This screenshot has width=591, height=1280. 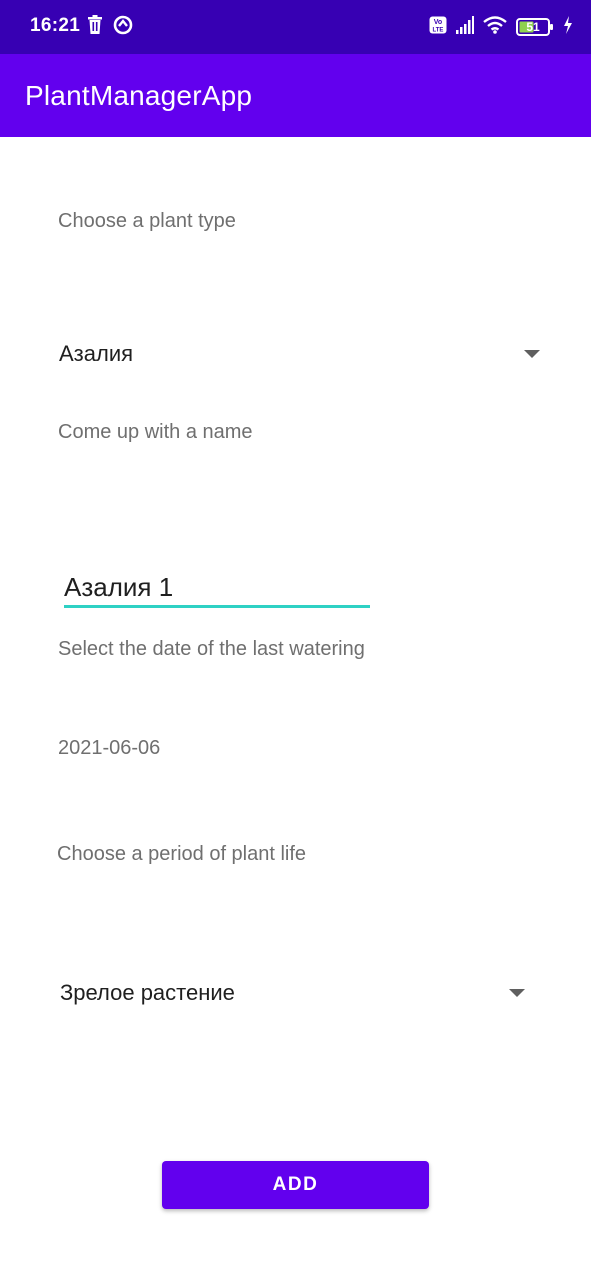 I want to click on battery-icon: 51, so click(x=535, y=27).